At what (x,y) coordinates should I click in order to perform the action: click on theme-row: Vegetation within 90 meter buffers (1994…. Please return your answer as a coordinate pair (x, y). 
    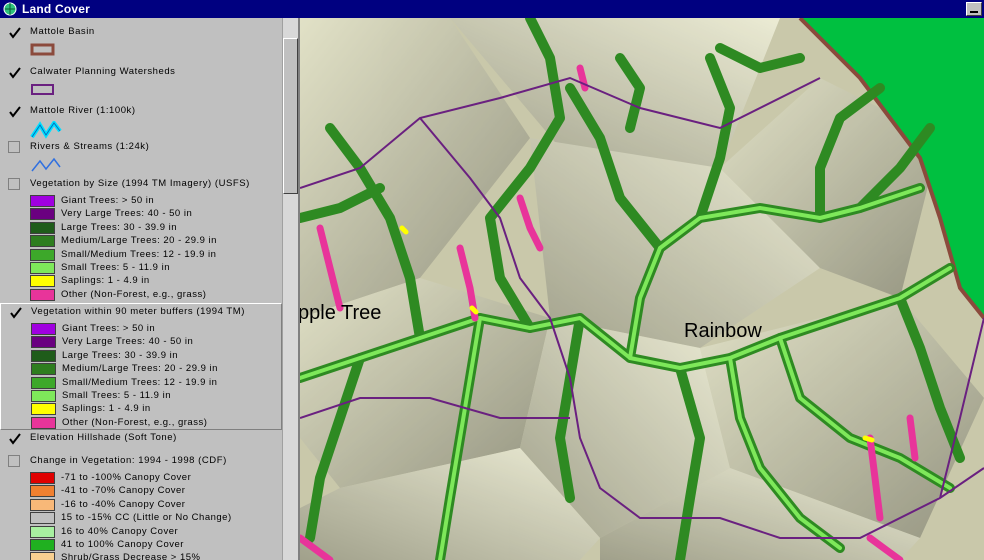
    Looking at the image, I should click on (141, 312).